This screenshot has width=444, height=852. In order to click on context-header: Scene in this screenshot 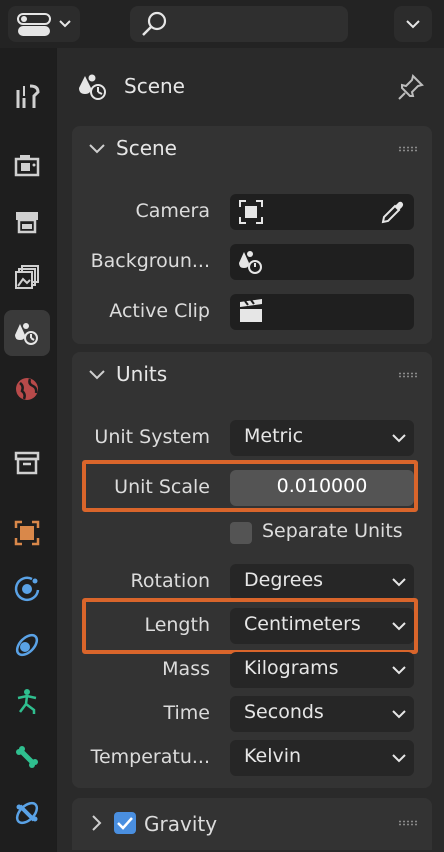, I will do `click(252, 87)`.